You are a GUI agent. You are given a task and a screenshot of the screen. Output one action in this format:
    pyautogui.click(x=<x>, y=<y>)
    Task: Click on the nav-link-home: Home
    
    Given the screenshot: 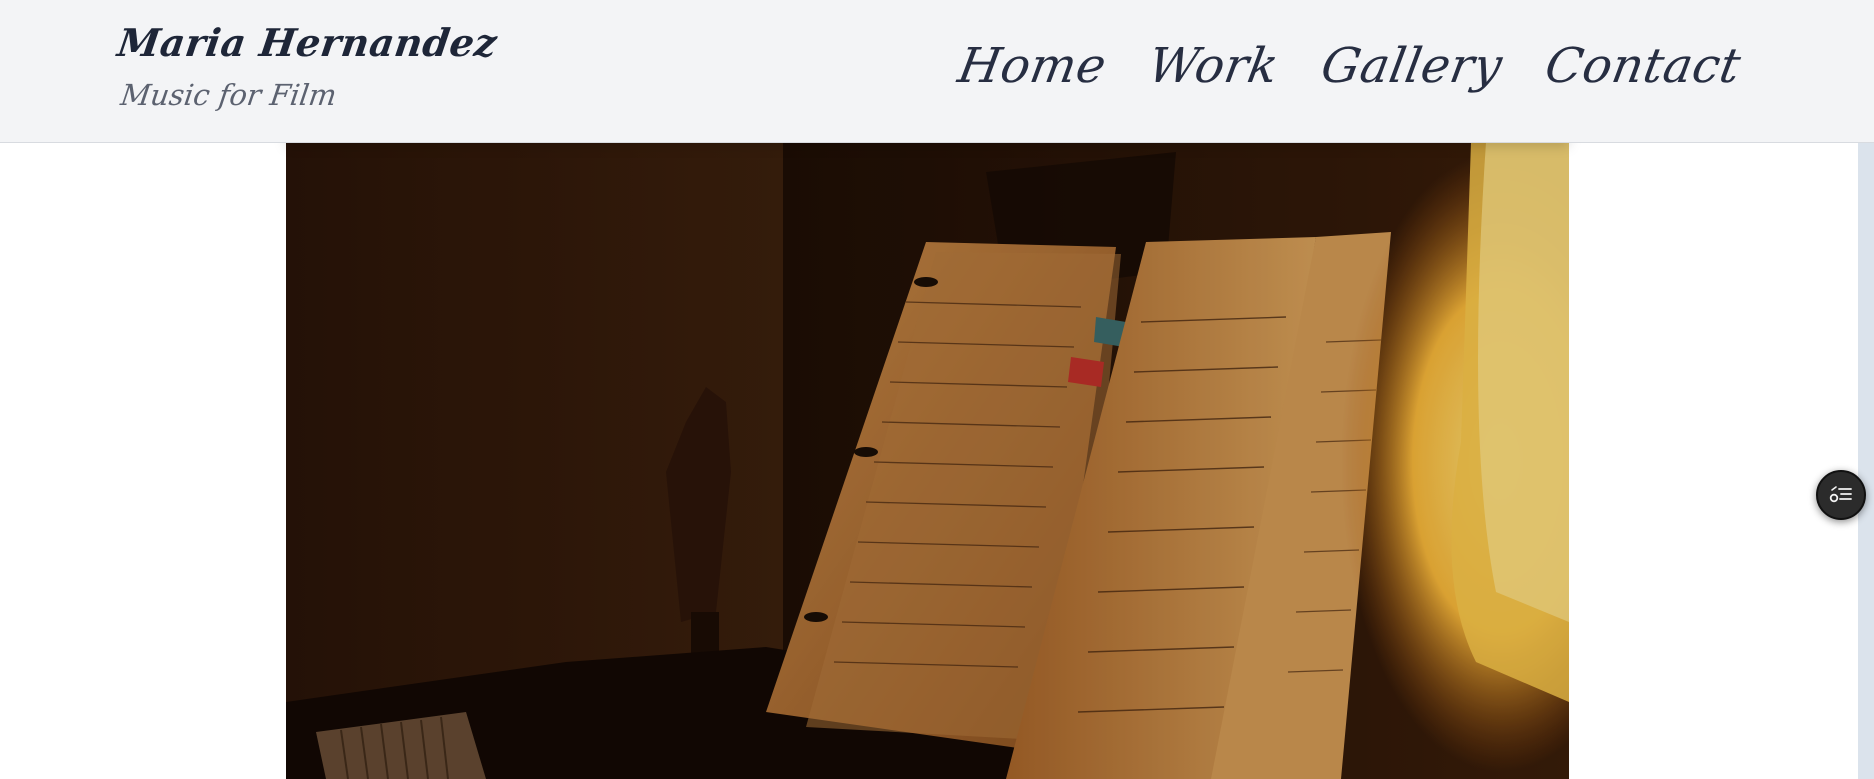 What is the action you would take?
    pyautogui.click(x=1032, y=66)
    